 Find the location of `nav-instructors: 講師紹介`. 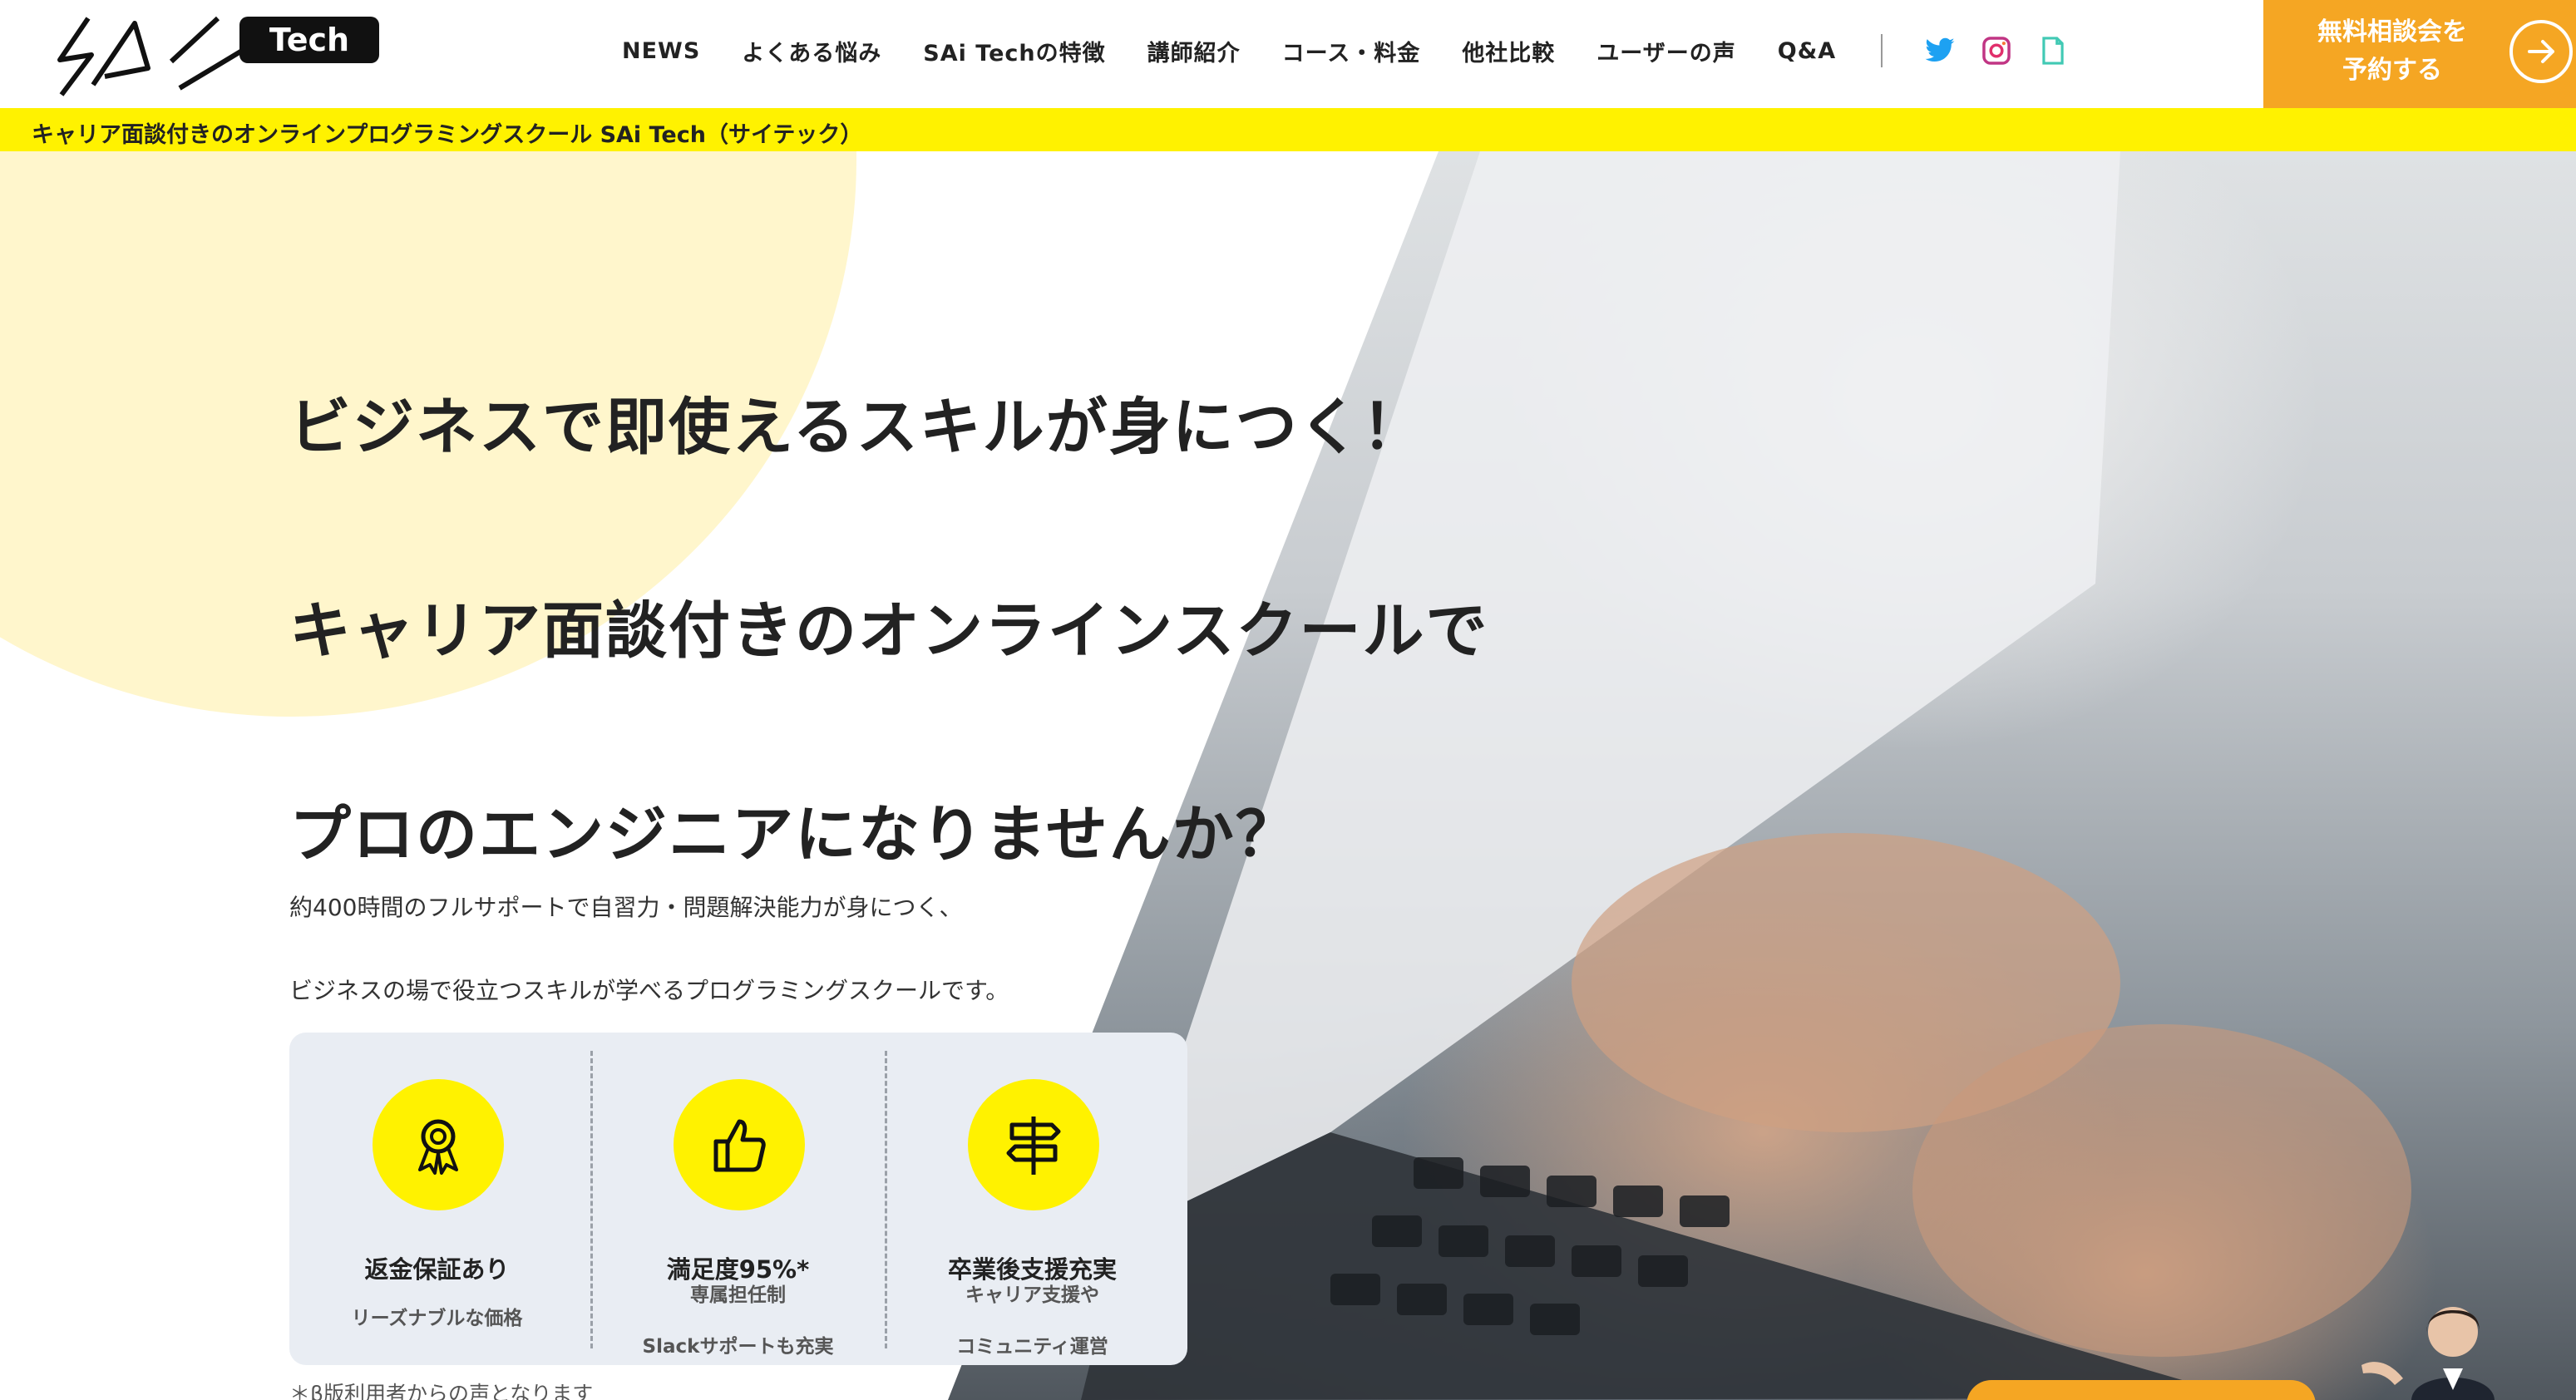

nav-instructors: 講師紹介 is located at coordinates (1194, 51).